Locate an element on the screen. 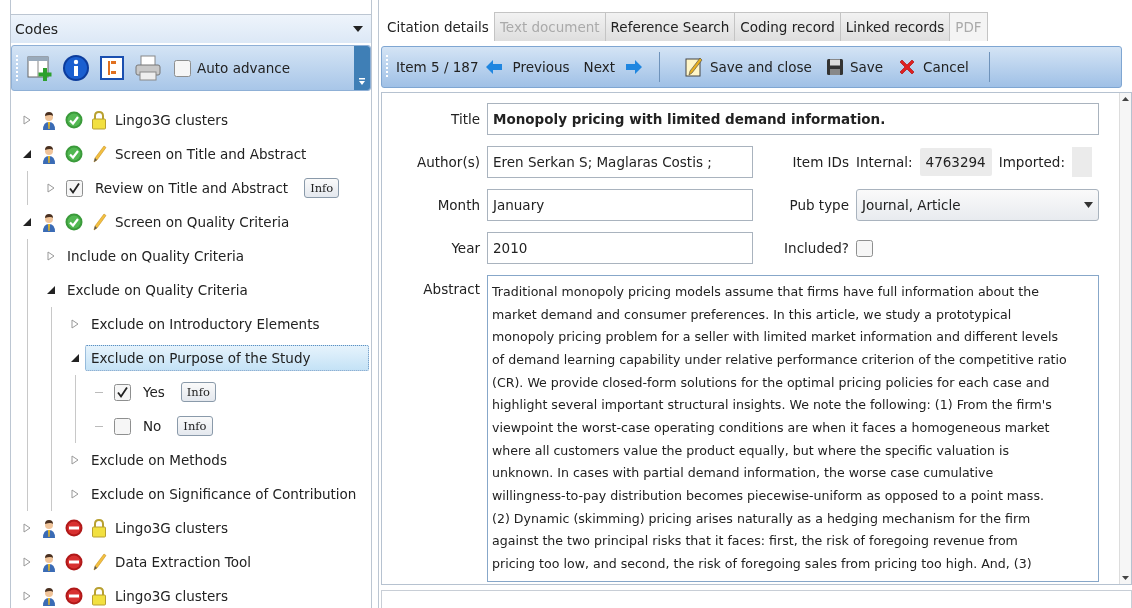  tree-item: Review on Title and Abstract is located at coordinates (192, 188).